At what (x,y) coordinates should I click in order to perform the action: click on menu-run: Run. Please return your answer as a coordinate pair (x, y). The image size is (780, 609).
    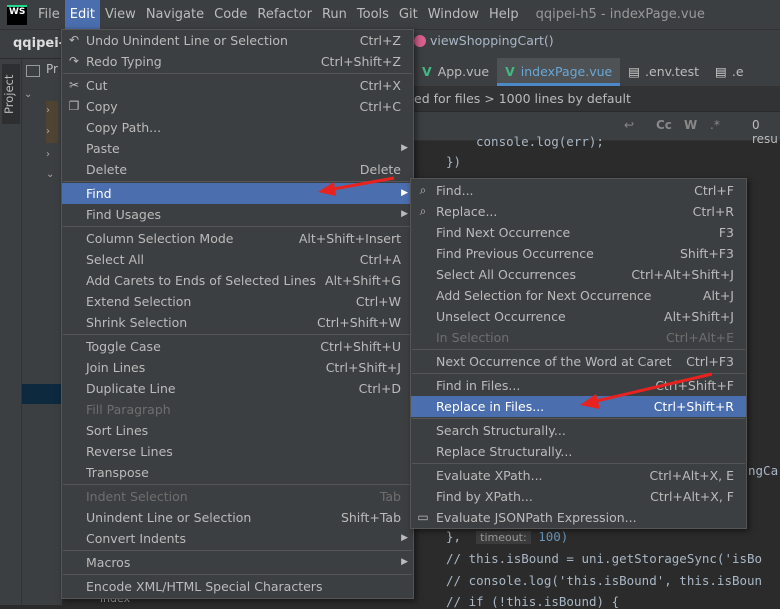
    Looking at the image, I should click on (334, 14).